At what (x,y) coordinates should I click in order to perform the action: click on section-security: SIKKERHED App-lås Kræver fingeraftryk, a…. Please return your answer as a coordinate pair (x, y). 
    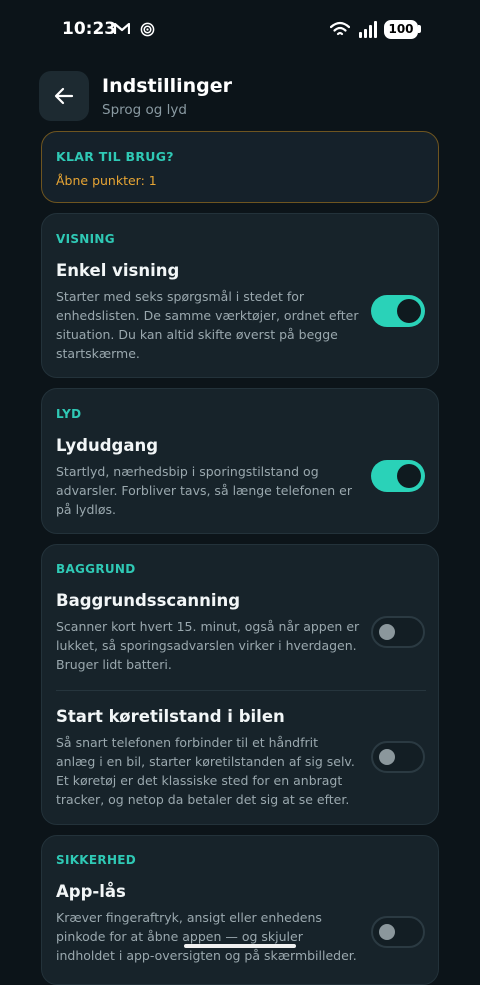
    Looking at the image, I should click on (240, 910).